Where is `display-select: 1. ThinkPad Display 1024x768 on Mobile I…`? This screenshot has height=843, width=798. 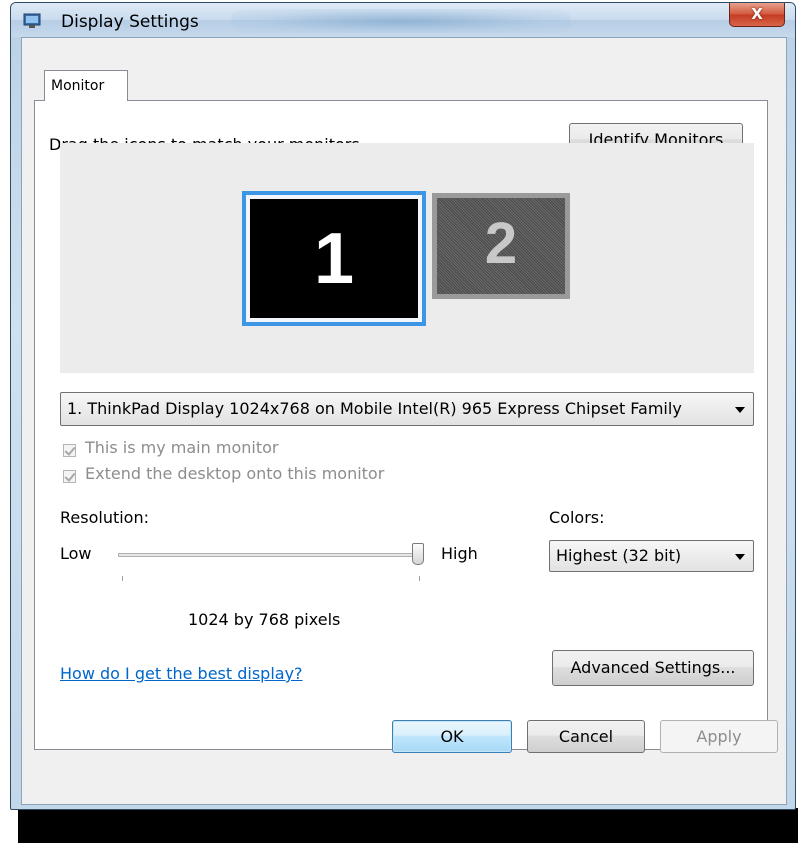
display-select: 1. ThinkPad Display 1024x768 on Mobile I… is located at coordinates (407, 409).